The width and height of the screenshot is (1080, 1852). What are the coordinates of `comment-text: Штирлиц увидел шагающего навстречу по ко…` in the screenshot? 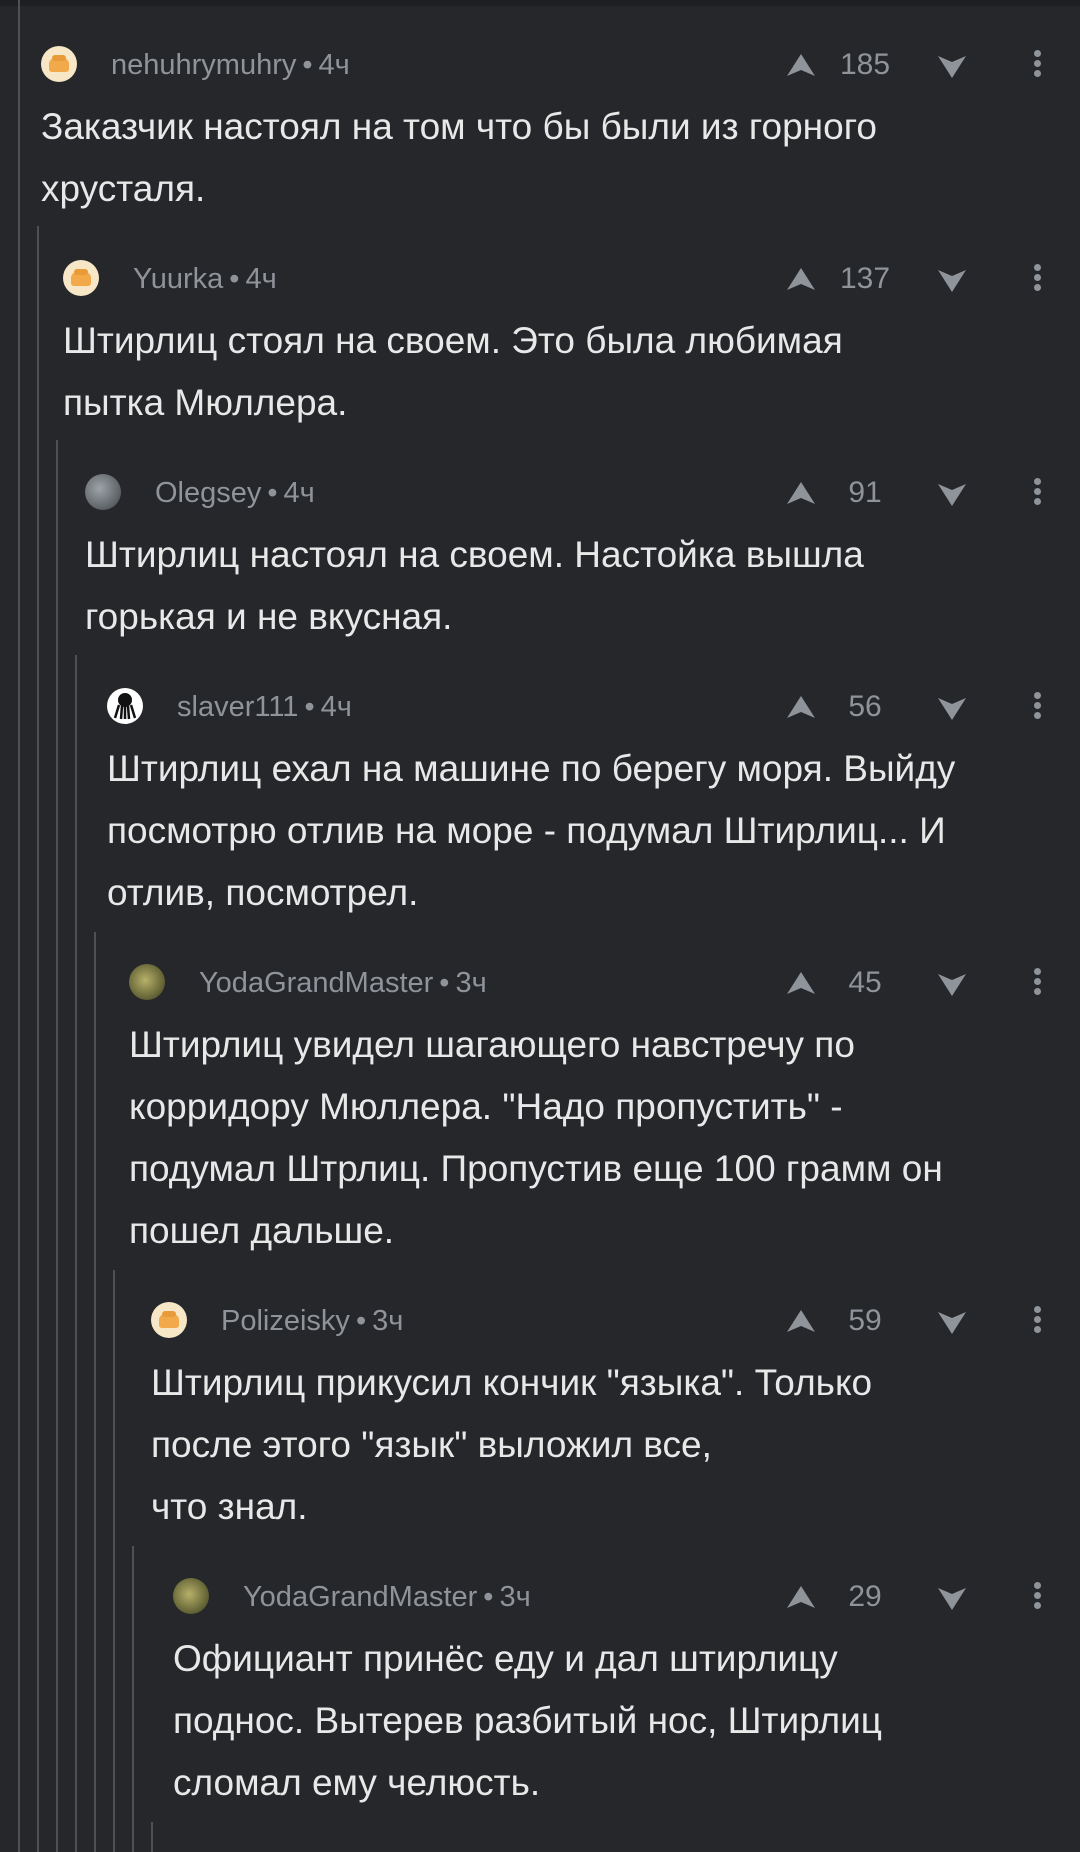 It's located at (536, 1137).